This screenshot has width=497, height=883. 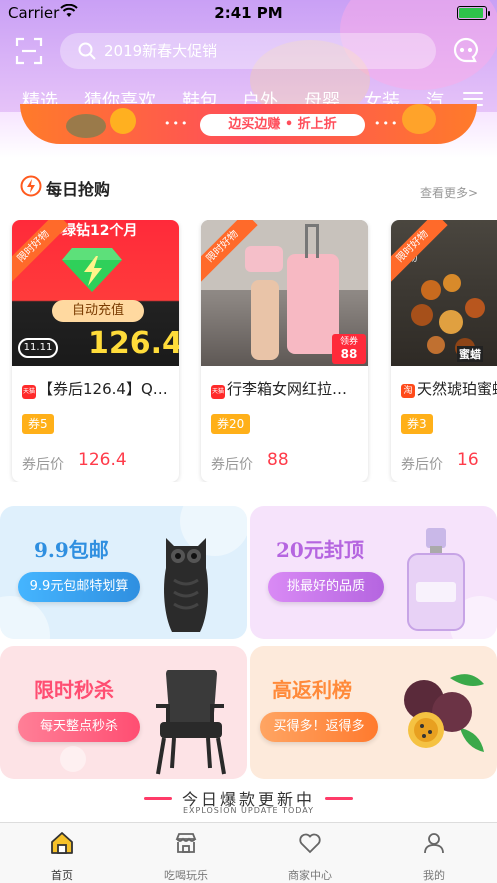 I want to click on lightning-icon, so click(x=31, y=186).